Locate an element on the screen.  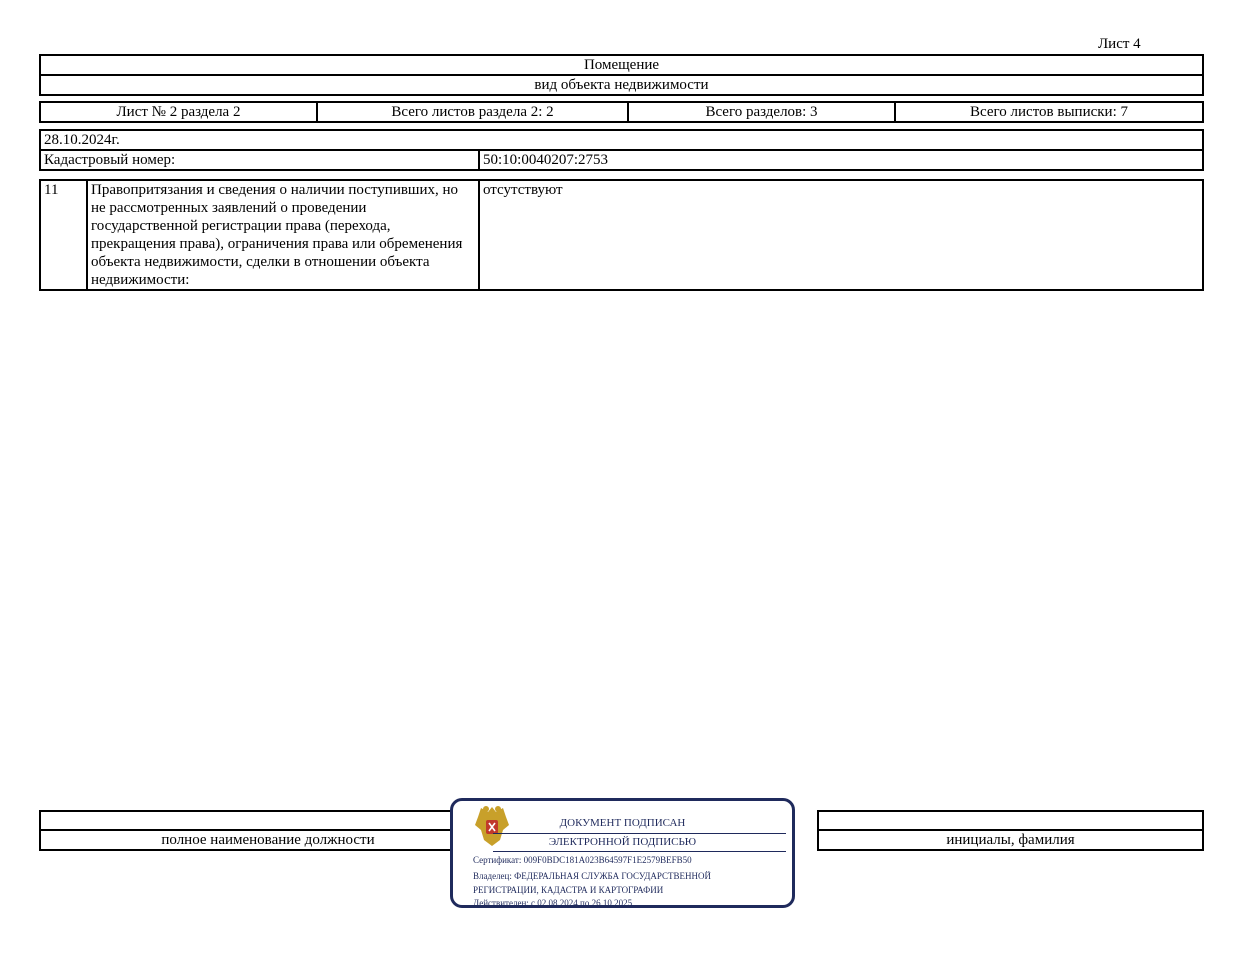
extract-date: 28.10.2024г. is located at coordinates (621, 140).